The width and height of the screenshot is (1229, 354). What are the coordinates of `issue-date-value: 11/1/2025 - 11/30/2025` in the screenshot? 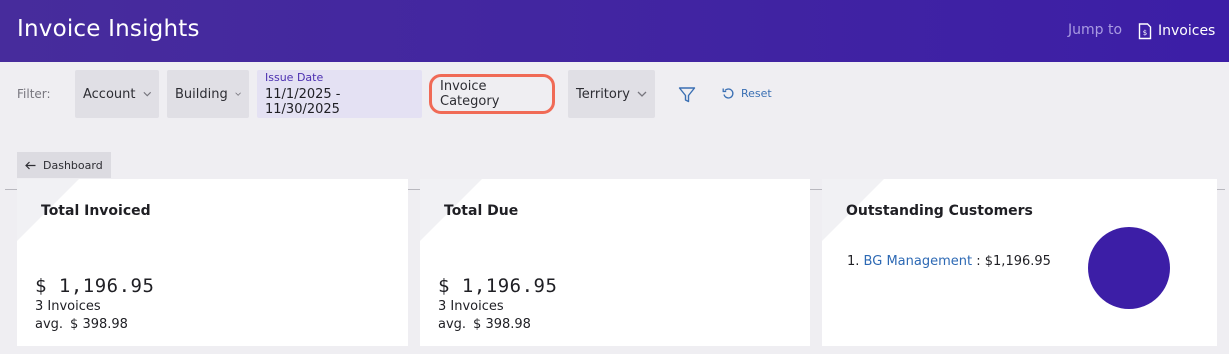 It's located at (303, 102).